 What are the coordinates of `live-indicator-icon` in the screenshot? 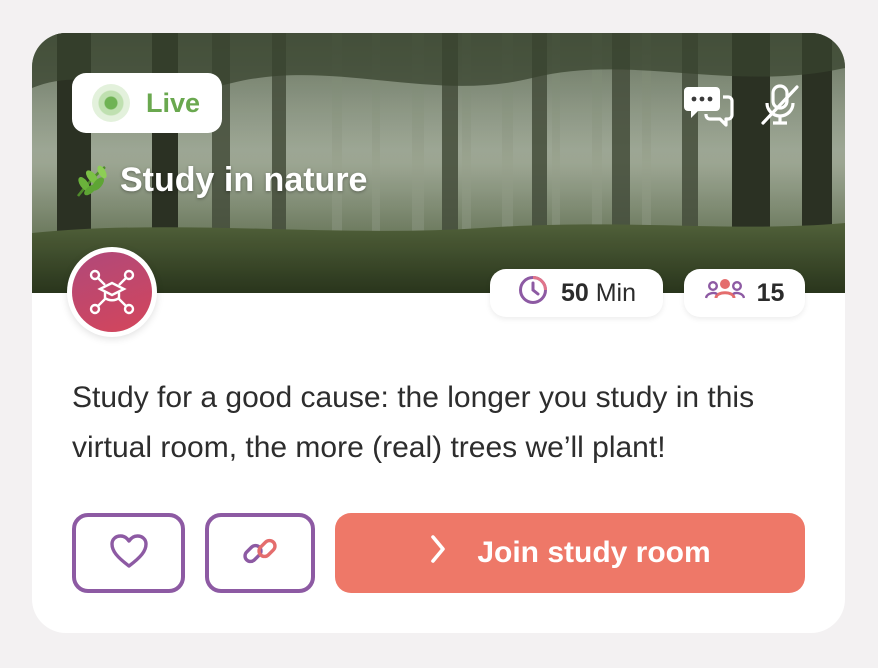 It's located at (111, 103).